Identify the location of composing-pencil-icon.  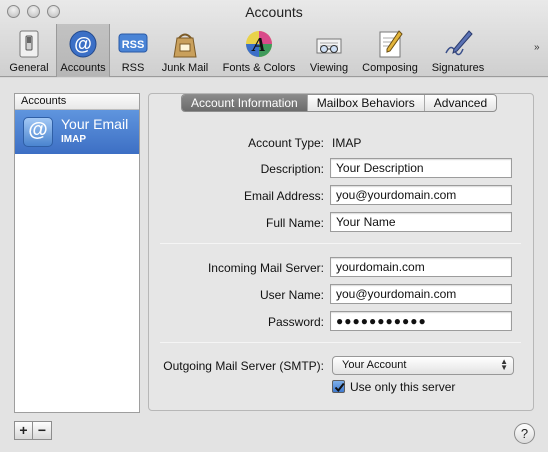
(391, 44).